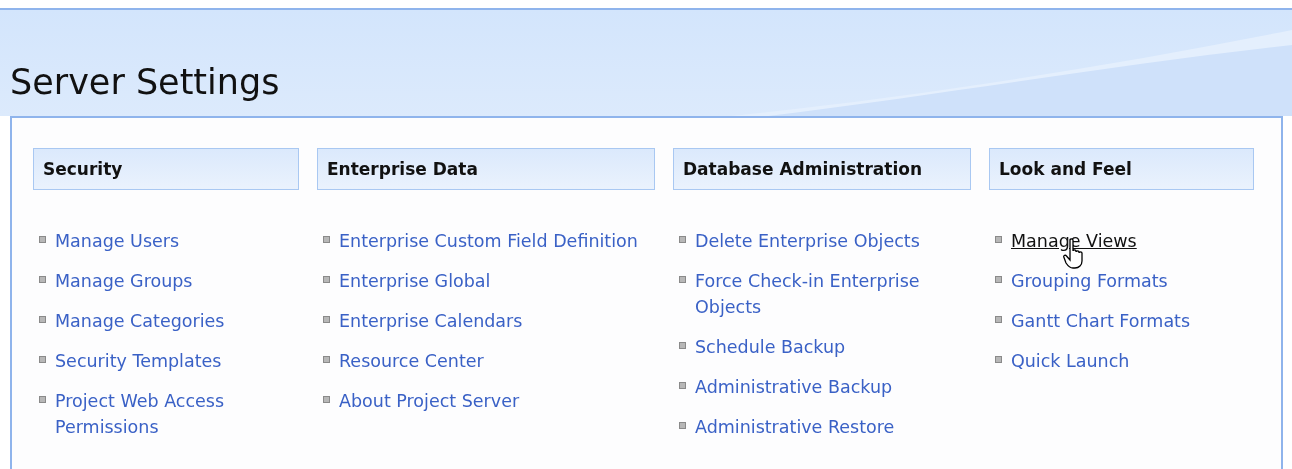  I want to click on settings-link: Manage Views, so click(1074, 241).